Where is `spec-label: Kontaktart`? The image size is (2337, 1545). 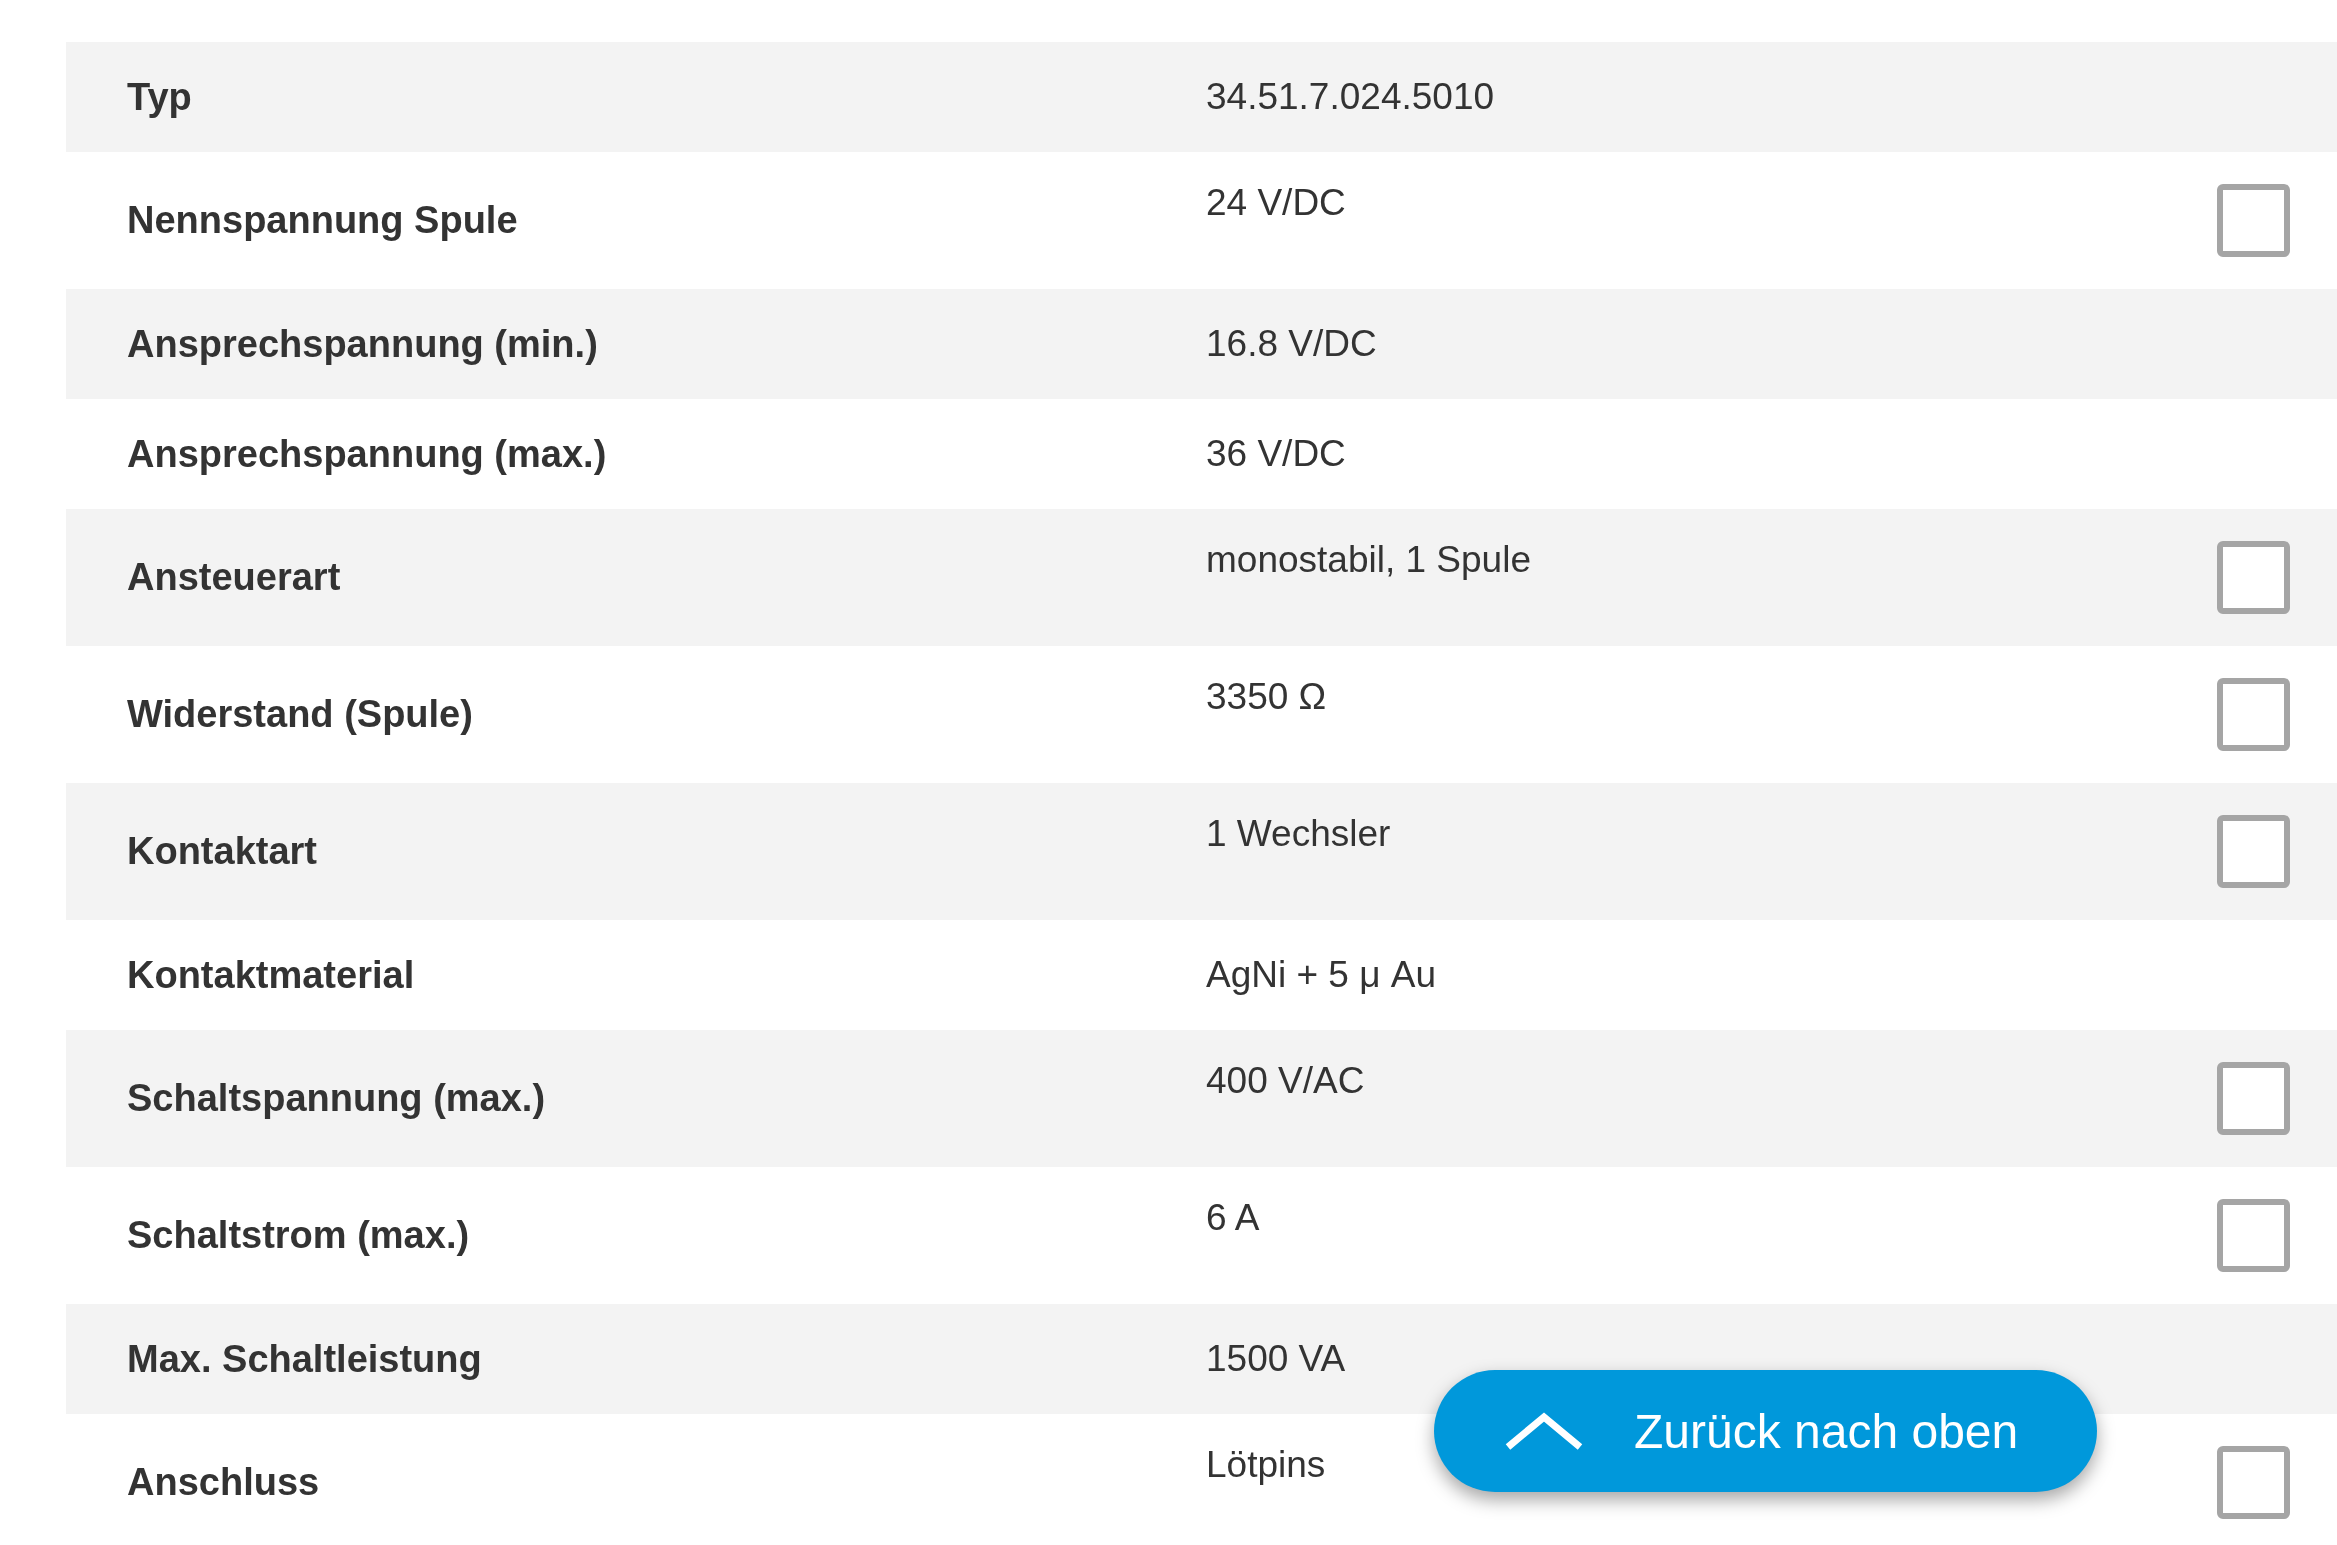
spec-label: Kontaktart is located at coordinates (223, 851).